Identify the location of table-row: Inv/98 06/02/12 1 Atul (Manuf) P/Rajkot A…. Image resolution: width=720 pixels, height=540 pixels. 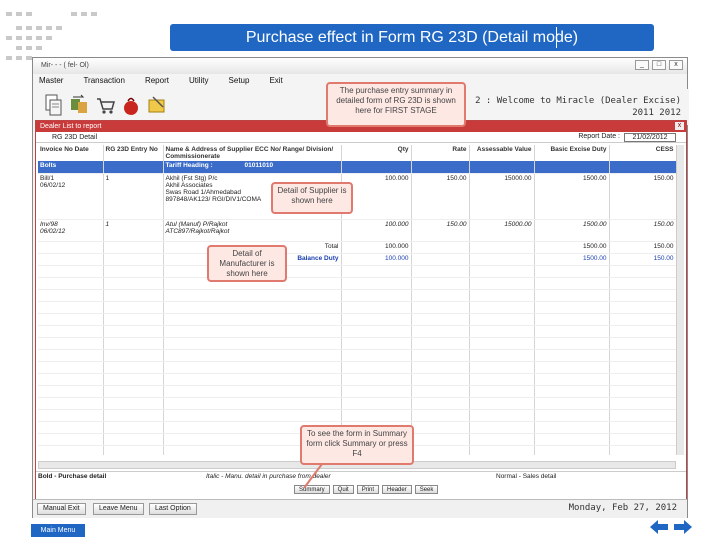
(357, 230).